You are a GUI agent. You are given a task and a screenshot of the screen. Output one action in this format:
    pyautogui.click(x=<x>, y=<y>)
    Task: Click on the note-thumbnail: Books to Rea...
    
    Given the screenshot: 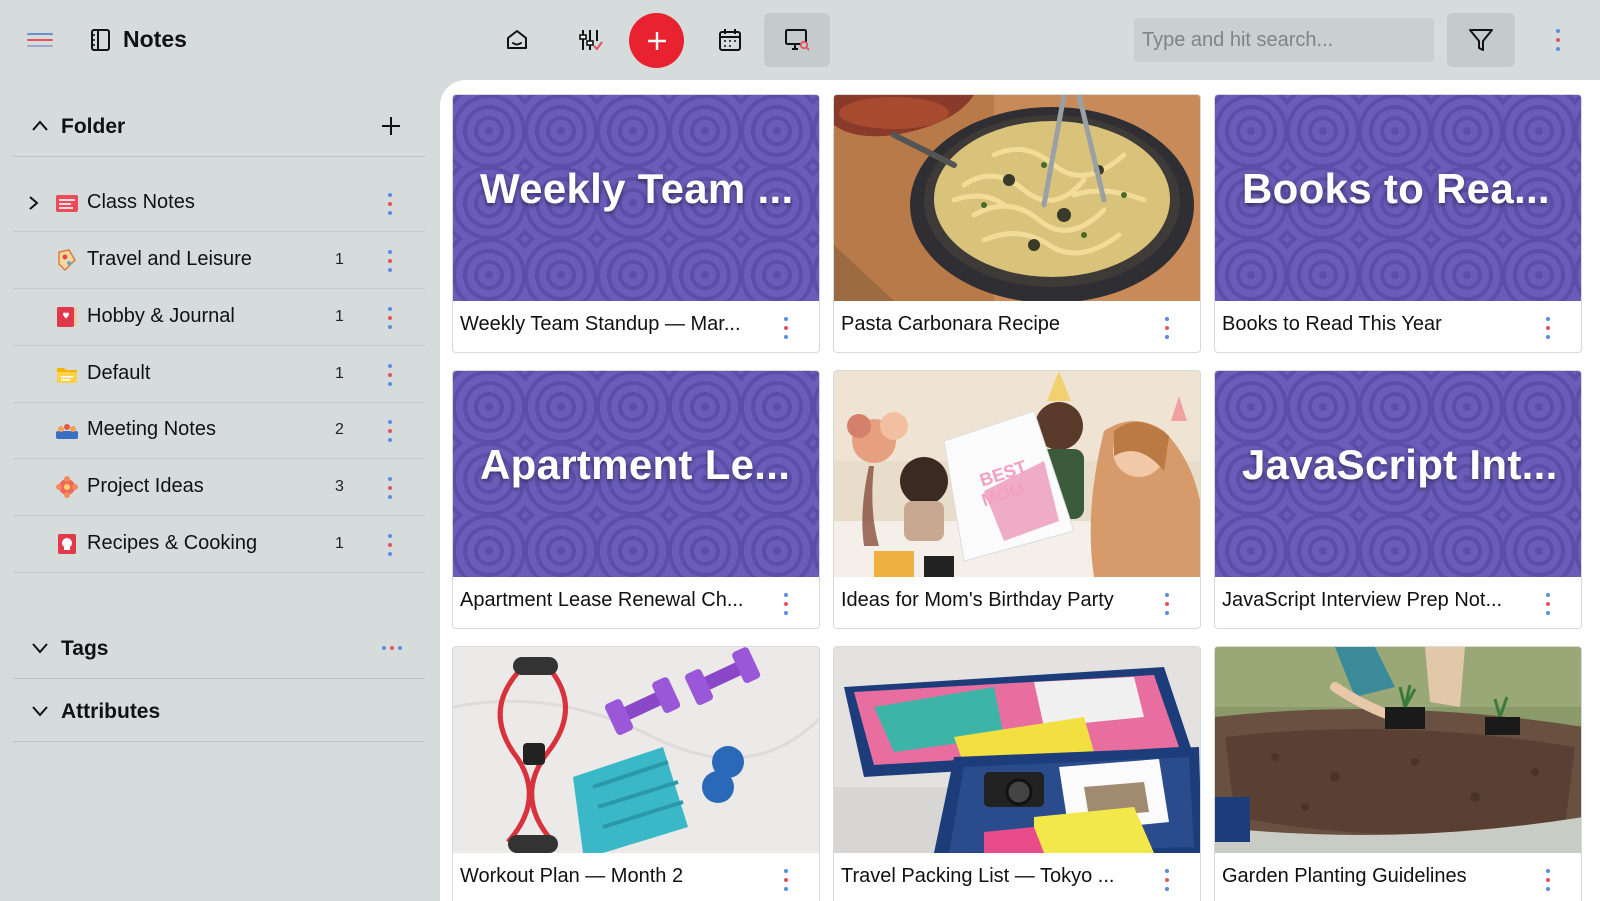 What is the action you would take?
    pyautogui.click(x=1398, y=198)
    